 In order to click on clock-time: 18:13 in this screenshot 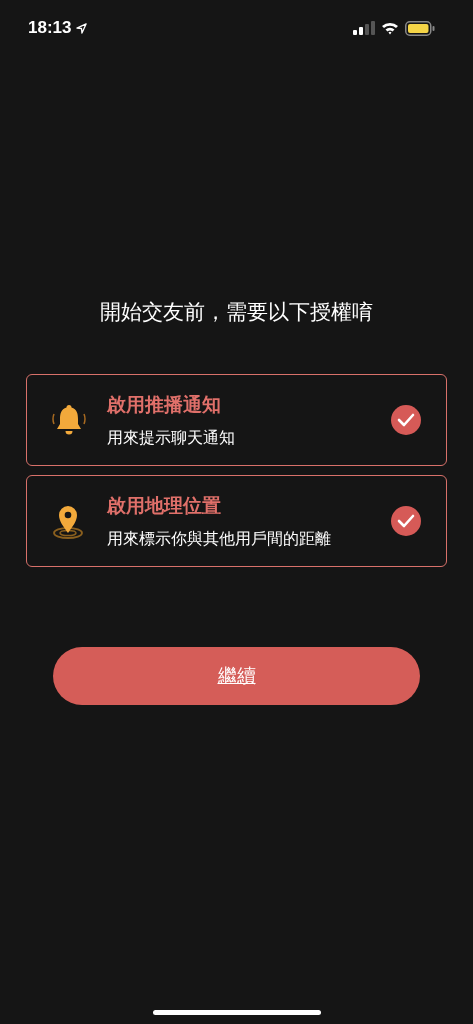, I will do `click(50, 28)`.